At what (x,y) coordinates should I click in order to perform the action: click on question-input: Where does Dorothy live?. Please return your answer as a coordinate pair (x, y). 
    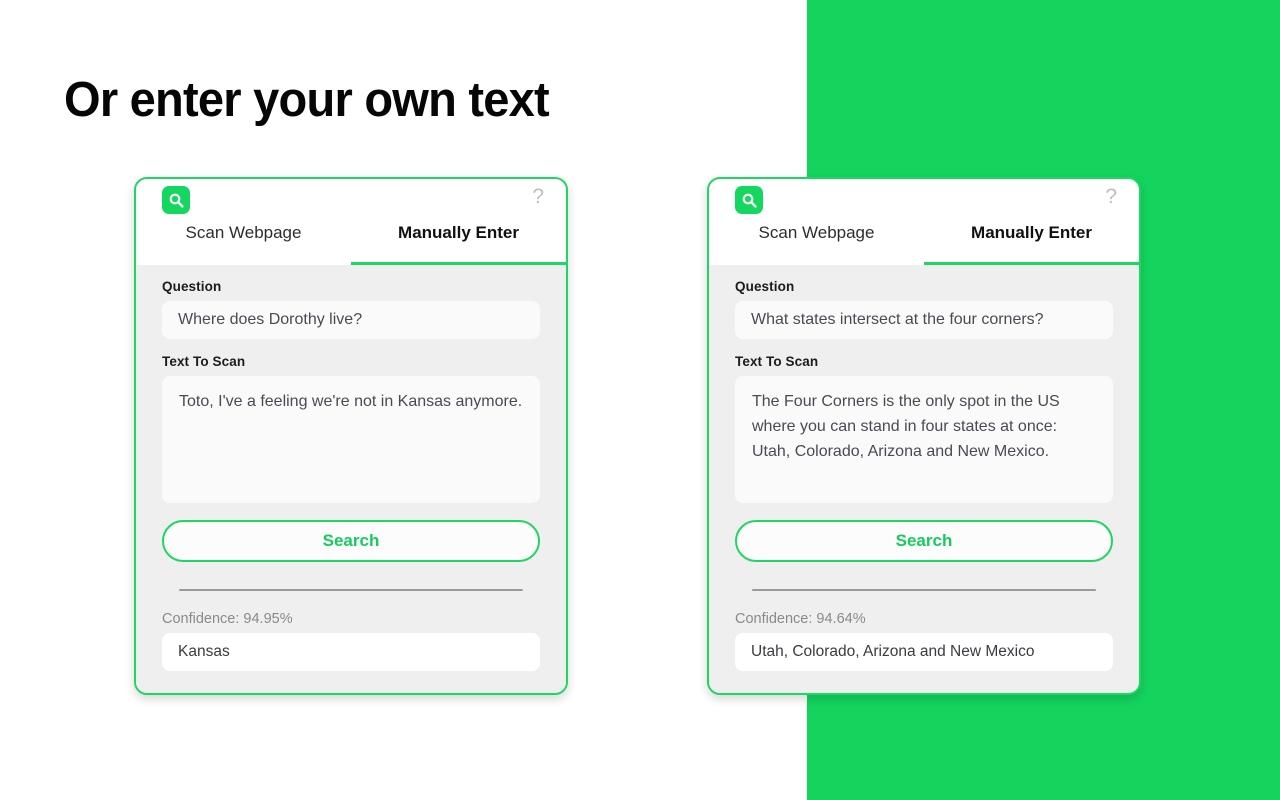
    Looking at the image, I should click on (351, 320).